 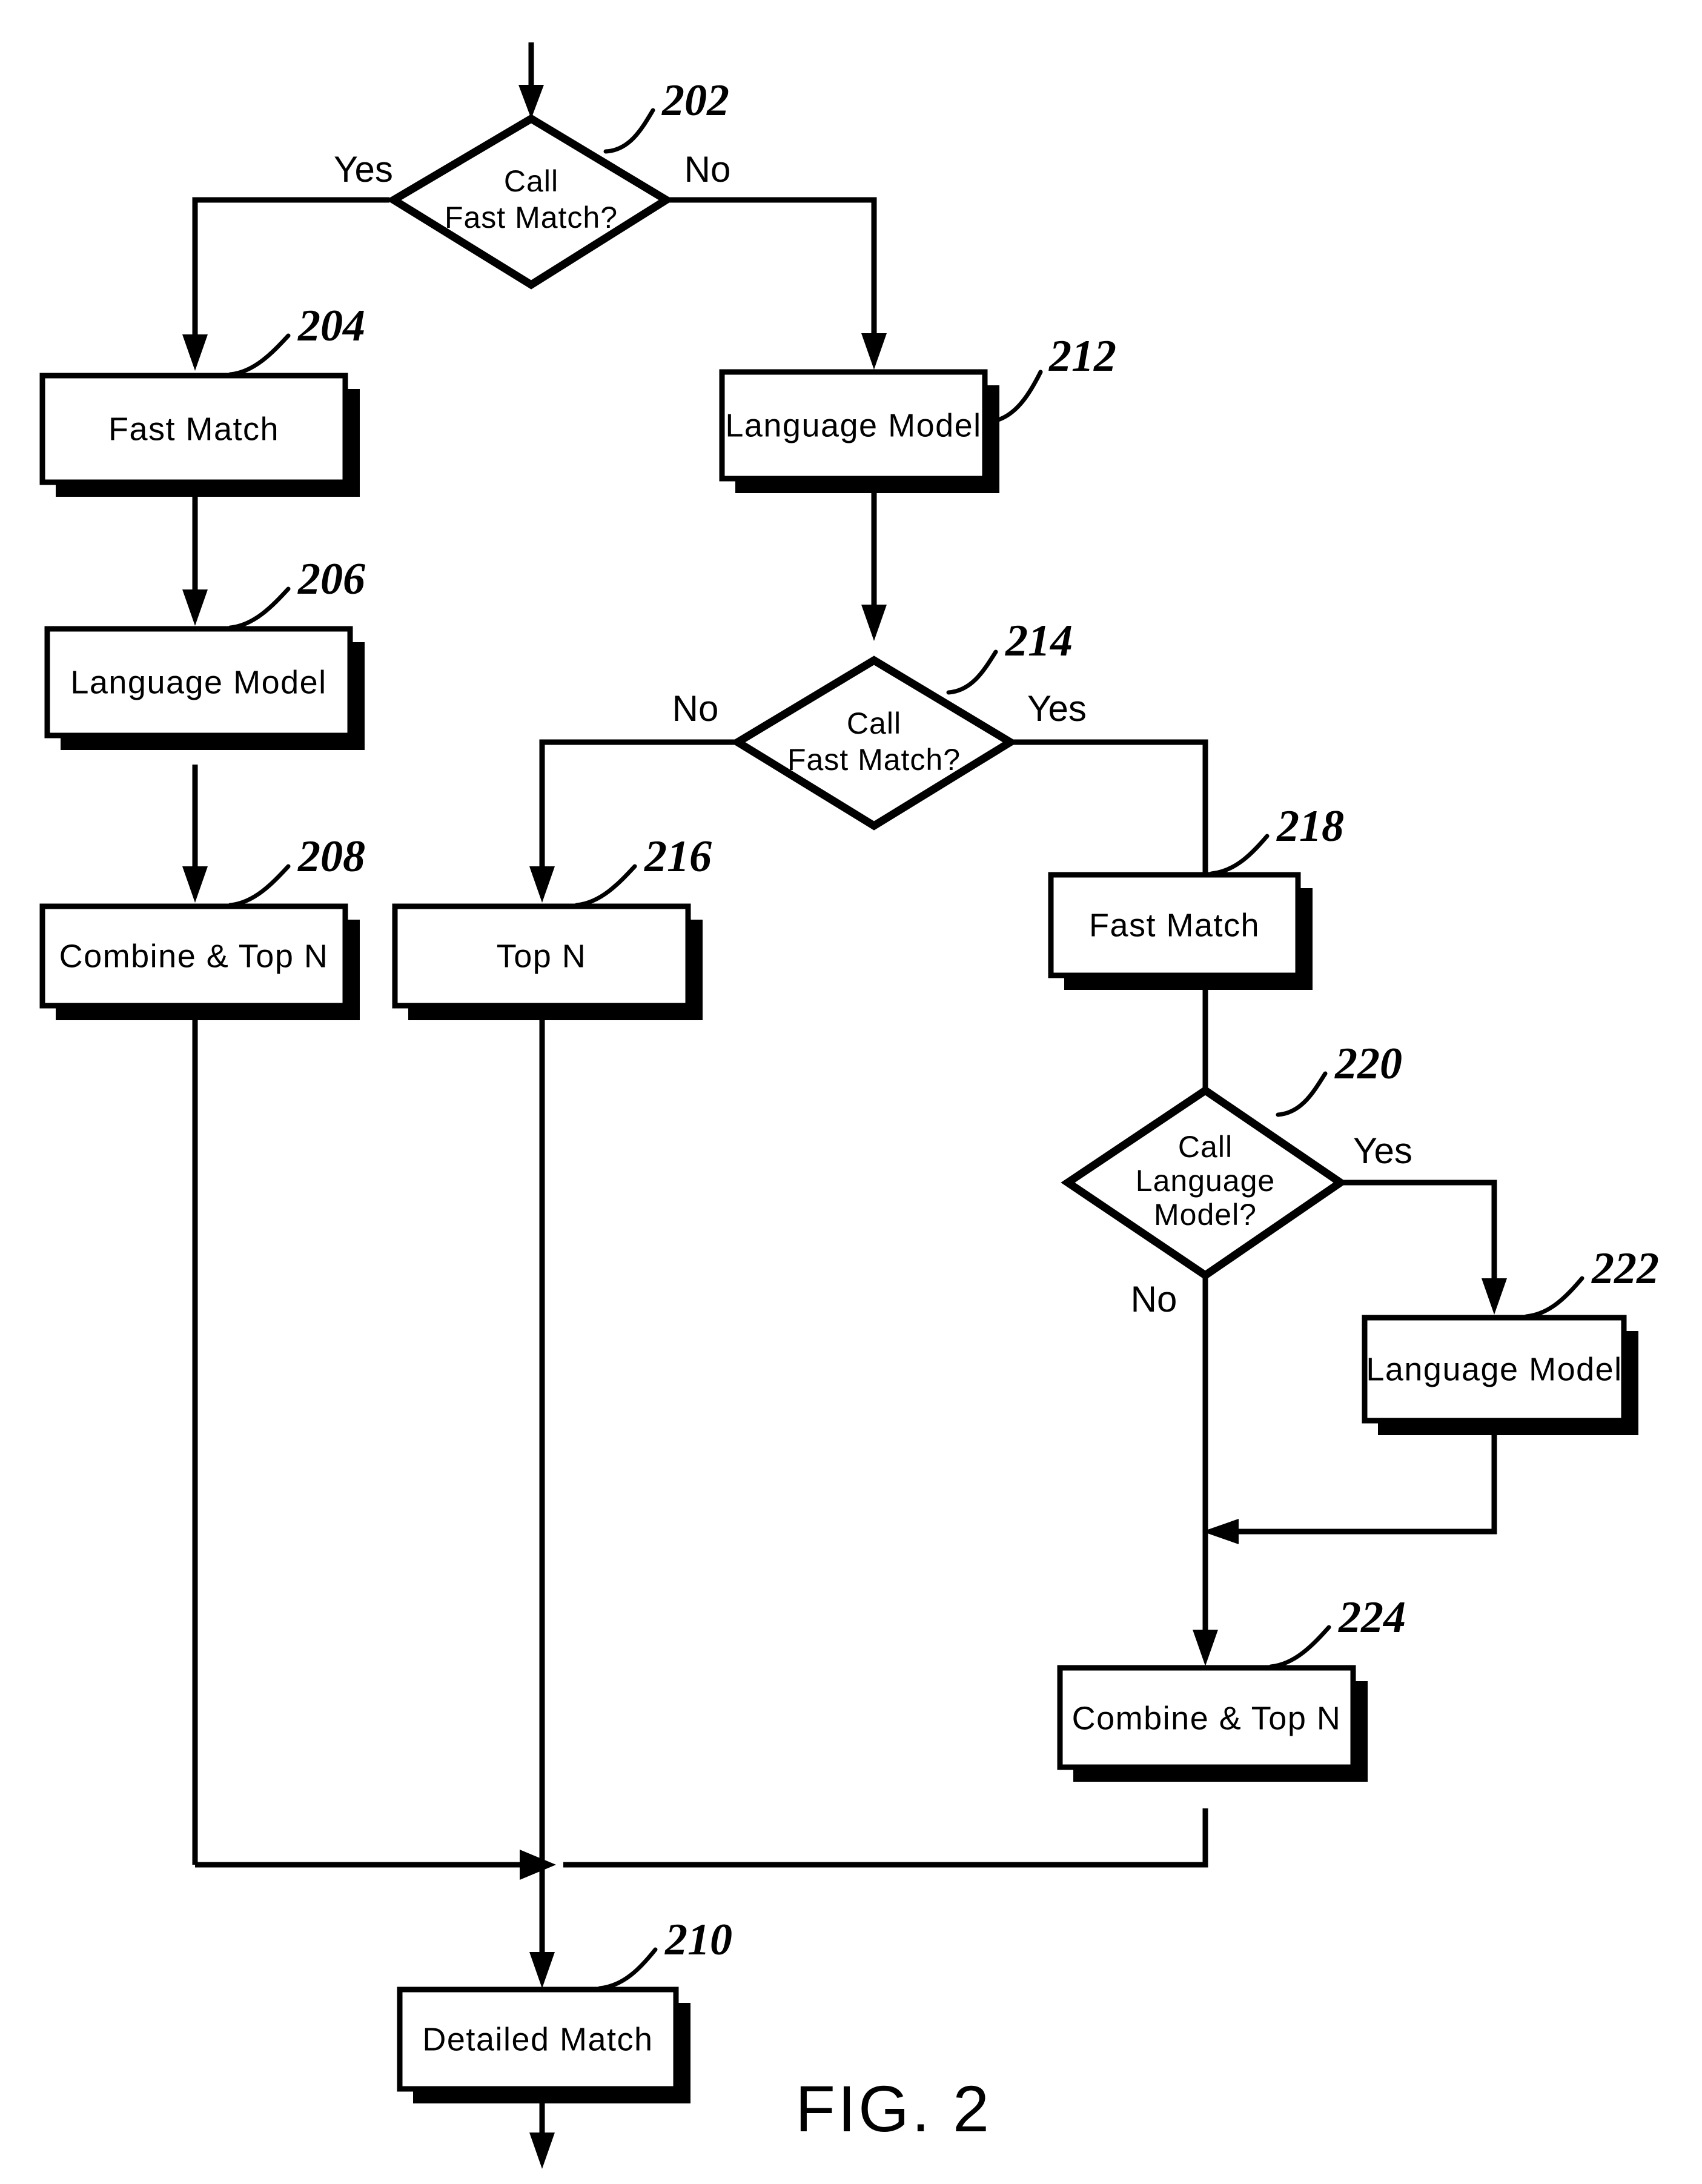 What do you see at coordinates (1057, 708) in the screenshot?
I see `label-214-yes: Yes` at bounding box center [1057, 708].